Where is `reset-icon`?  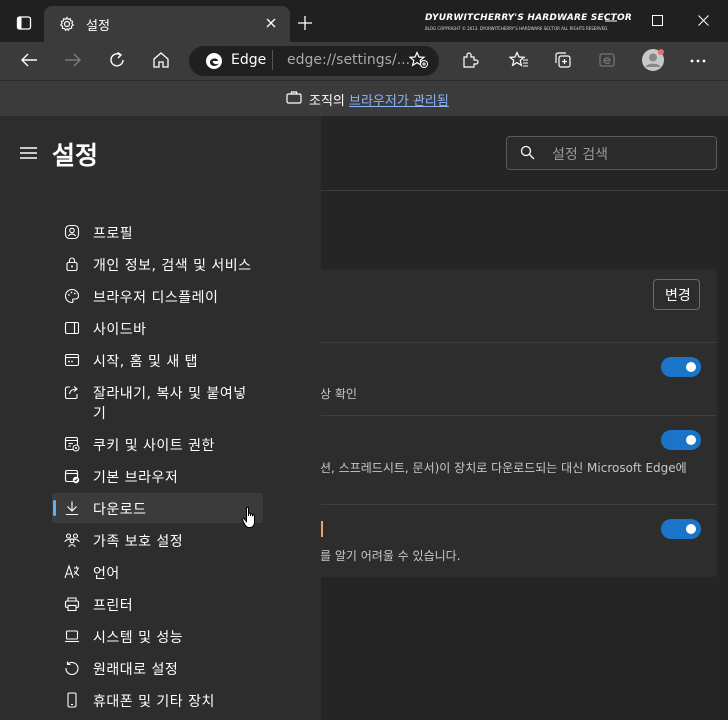
reset-icon is located at coordinates (72, 668).